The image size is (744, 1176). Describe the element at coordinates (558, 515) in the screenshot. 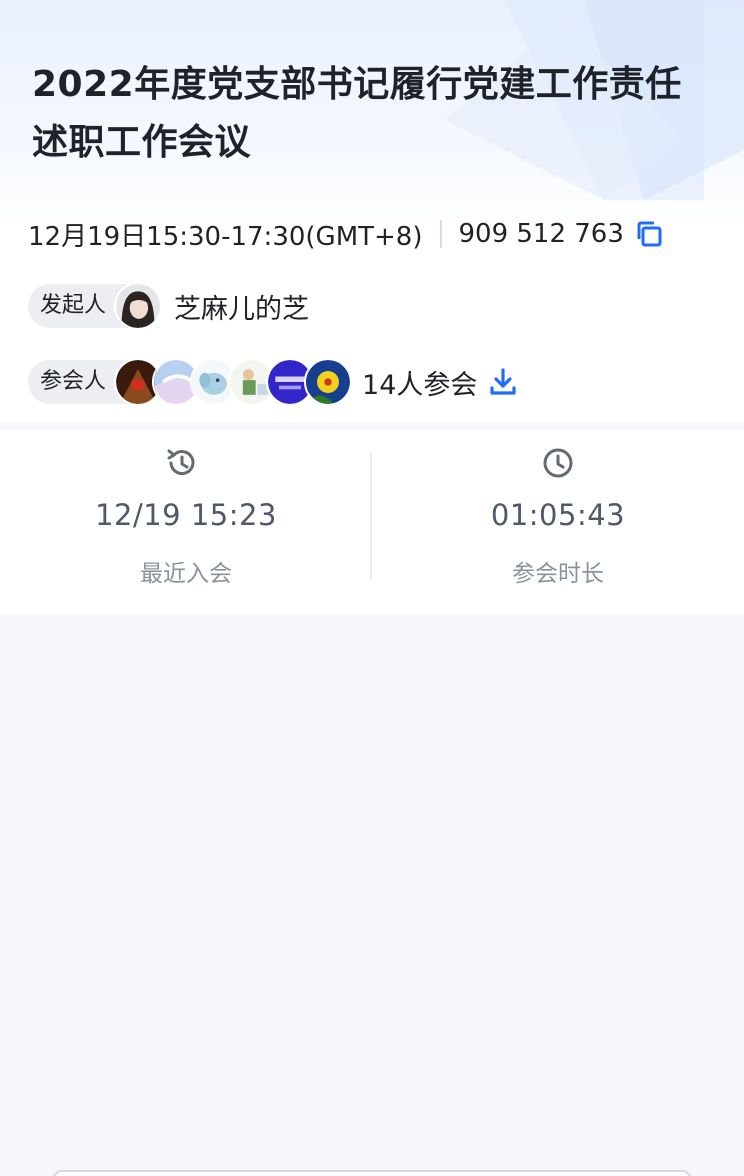

I see `duration-value: 01:05:43` at that location.